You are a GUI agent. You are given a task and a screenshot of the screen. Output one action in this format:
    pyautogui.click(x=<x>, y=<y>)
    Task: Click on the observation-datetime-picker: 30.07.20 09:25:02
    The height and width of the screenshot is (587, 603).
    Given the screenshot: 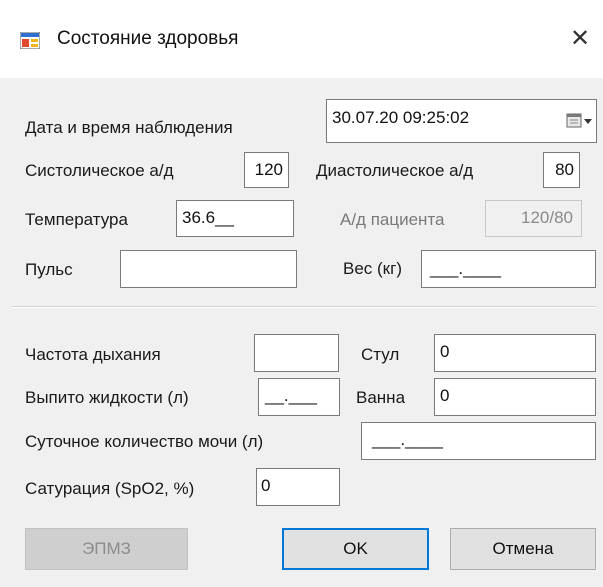 What is the action you would take?
    pyautogui.click(x=461, y=121)
    